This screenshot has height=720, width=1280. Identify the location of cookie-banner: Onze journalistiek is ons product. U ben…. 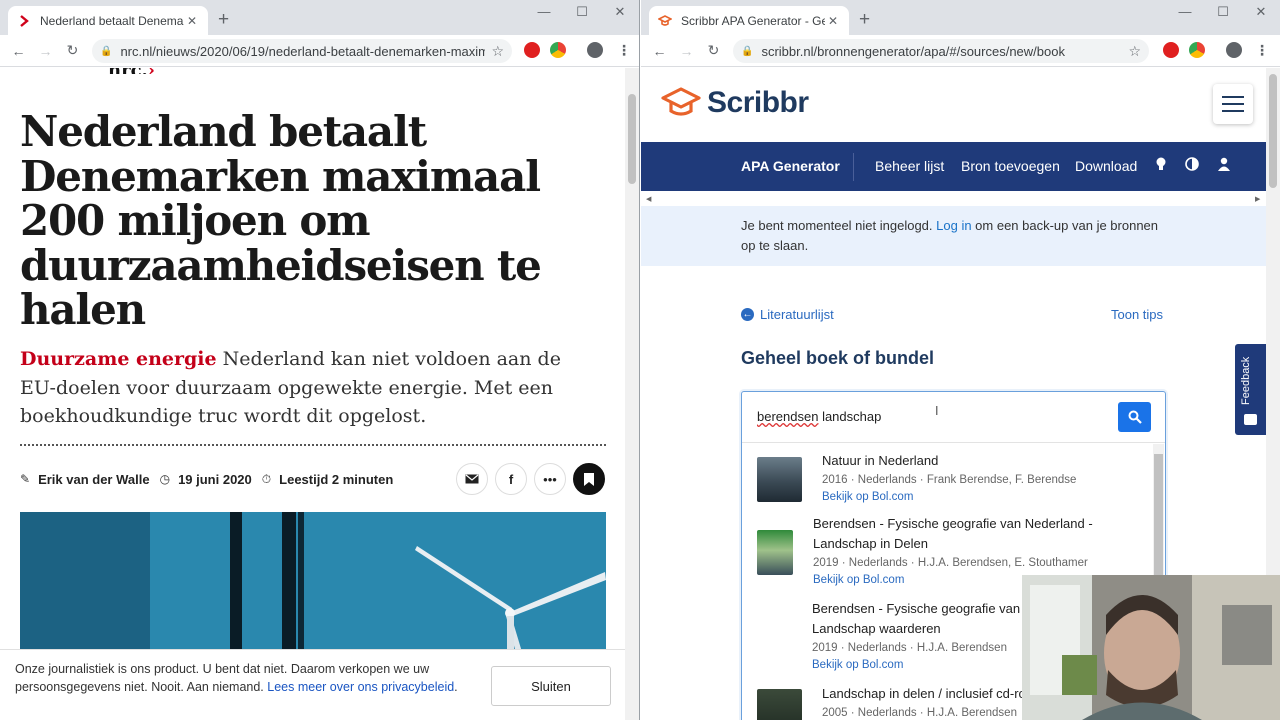
(313, 684).